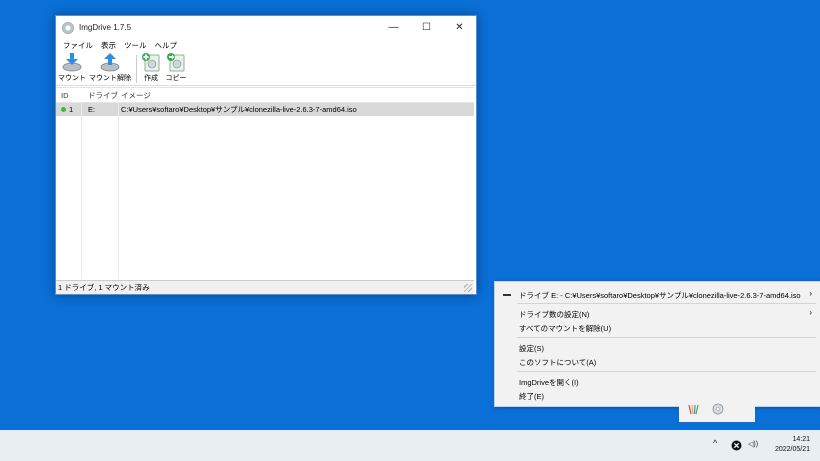  What do you see at coordinates (801, 439) in the screenshot?
I see `clock-time: 14:21` at bounding box center [801, 439].